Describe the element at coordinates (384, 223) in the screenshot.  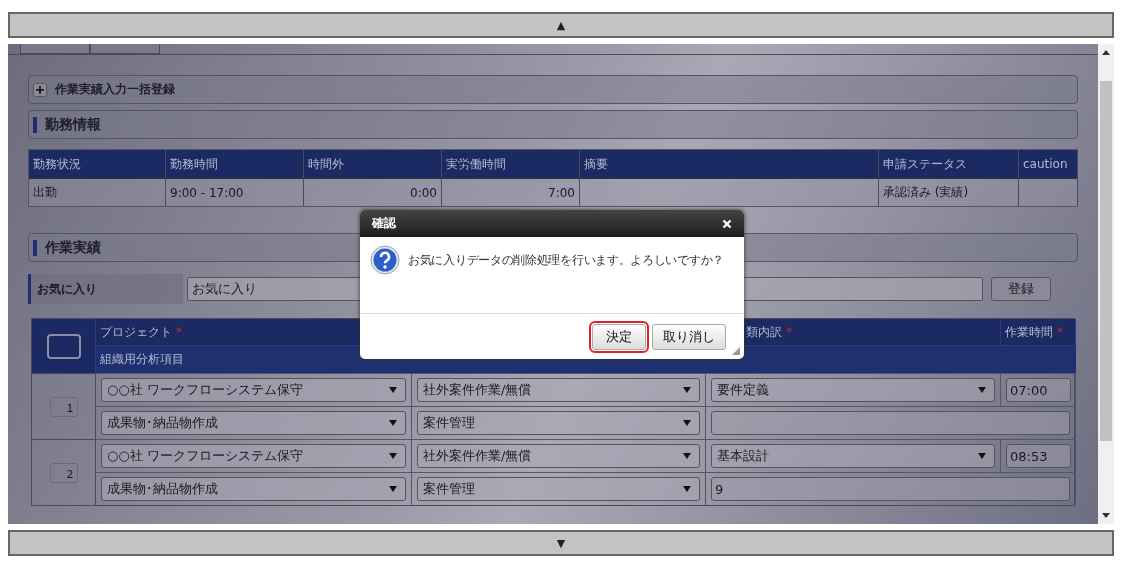
I see `dialog-title: 確認` at that location.